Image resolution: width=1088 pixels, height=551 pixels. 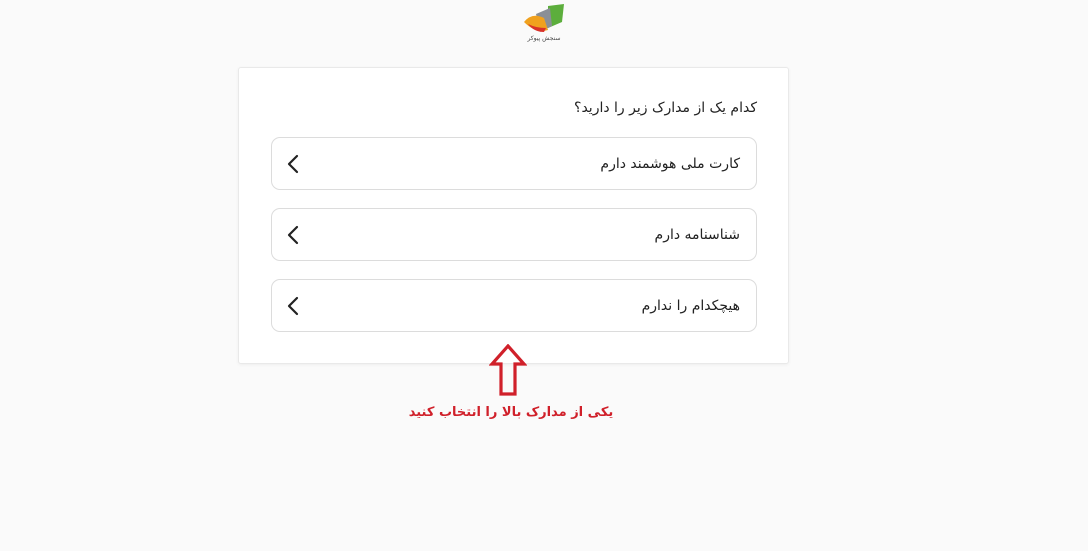 What do you see at coordinates (508, 370) in the screenshot?
I see `up-arrow-icon` at bounding box center [508, 370].